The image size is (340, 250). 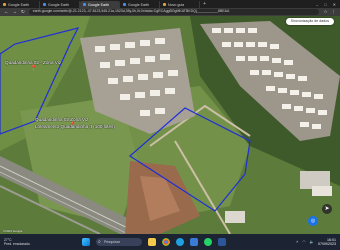 What do you see at coordinates (119, 242) in the screenshot?
I see `taskbar-search-input: Pesquisar` at bounding box center [119, 242].